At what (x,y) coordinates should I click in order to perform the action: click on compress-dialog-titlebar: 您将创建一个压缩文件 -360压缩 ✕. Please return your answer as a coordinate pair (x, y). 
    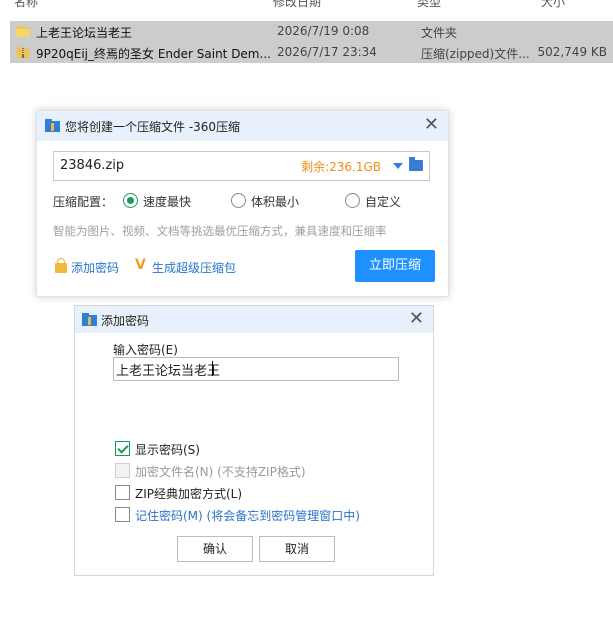
    Looking at the image, I should click on (242, 126).